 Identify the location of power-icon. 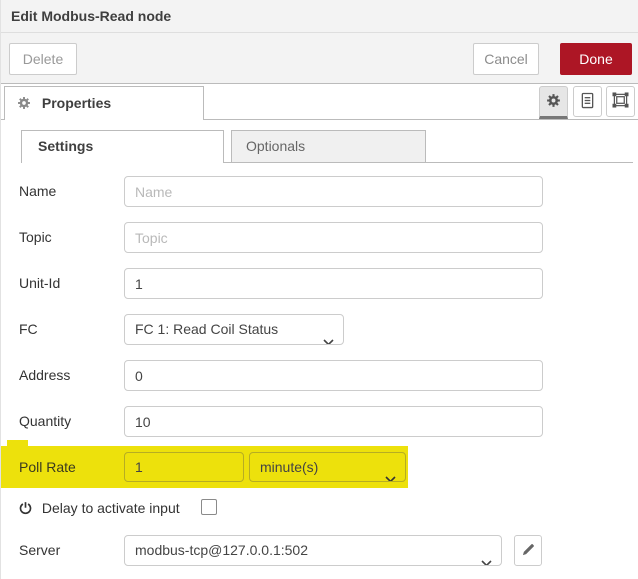
(25, 510).